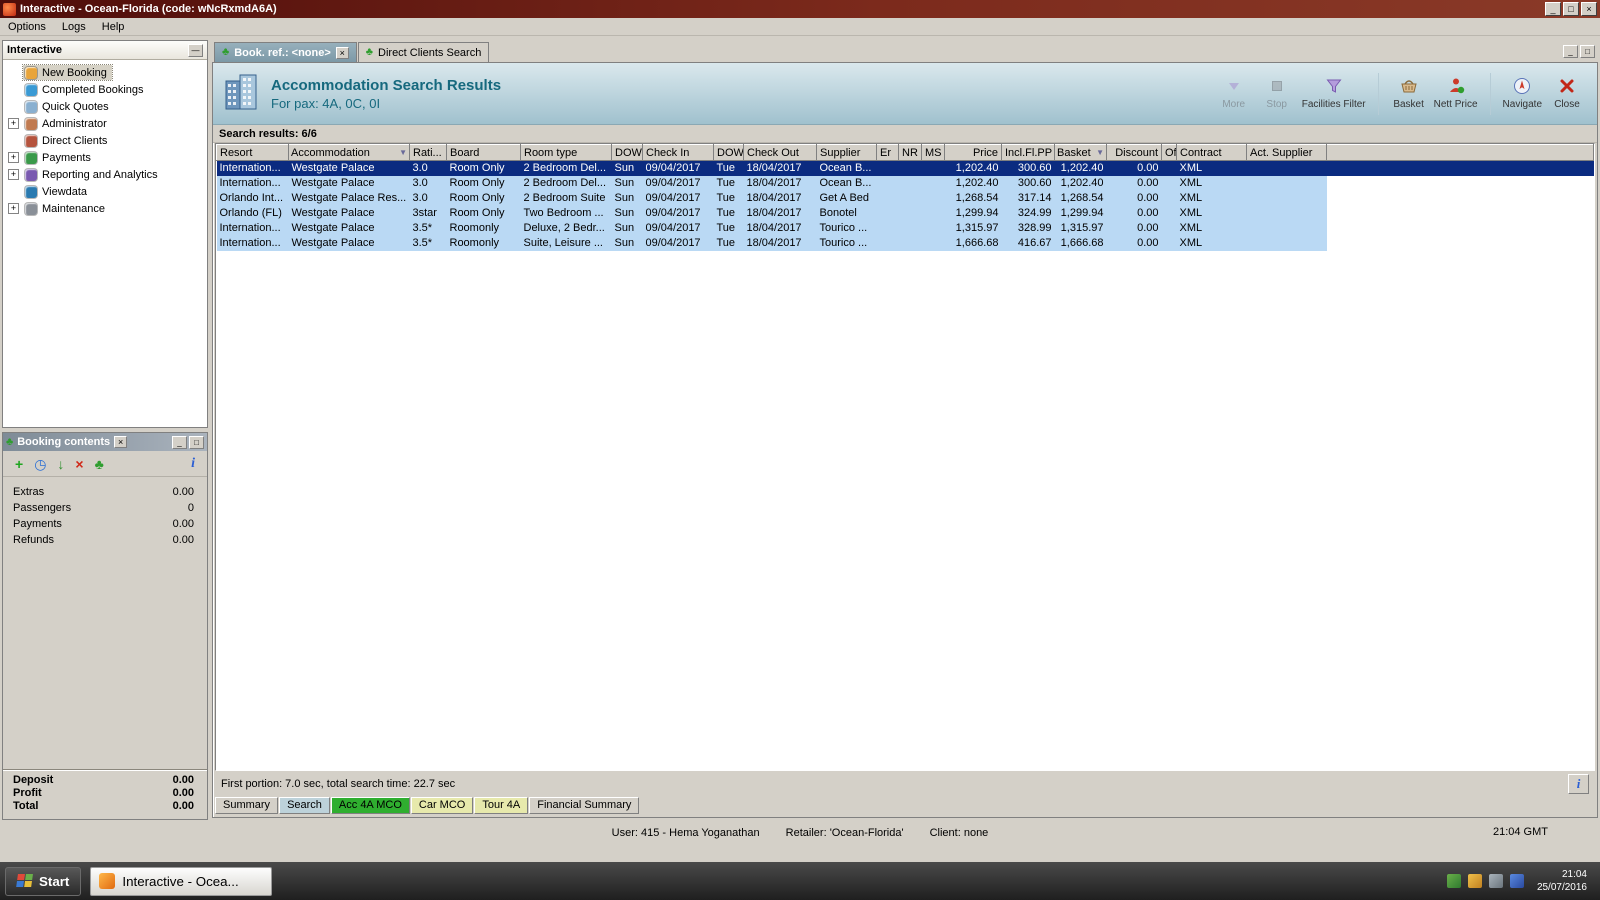  I want to click on stop-button: Stop, so click(1277, 93).